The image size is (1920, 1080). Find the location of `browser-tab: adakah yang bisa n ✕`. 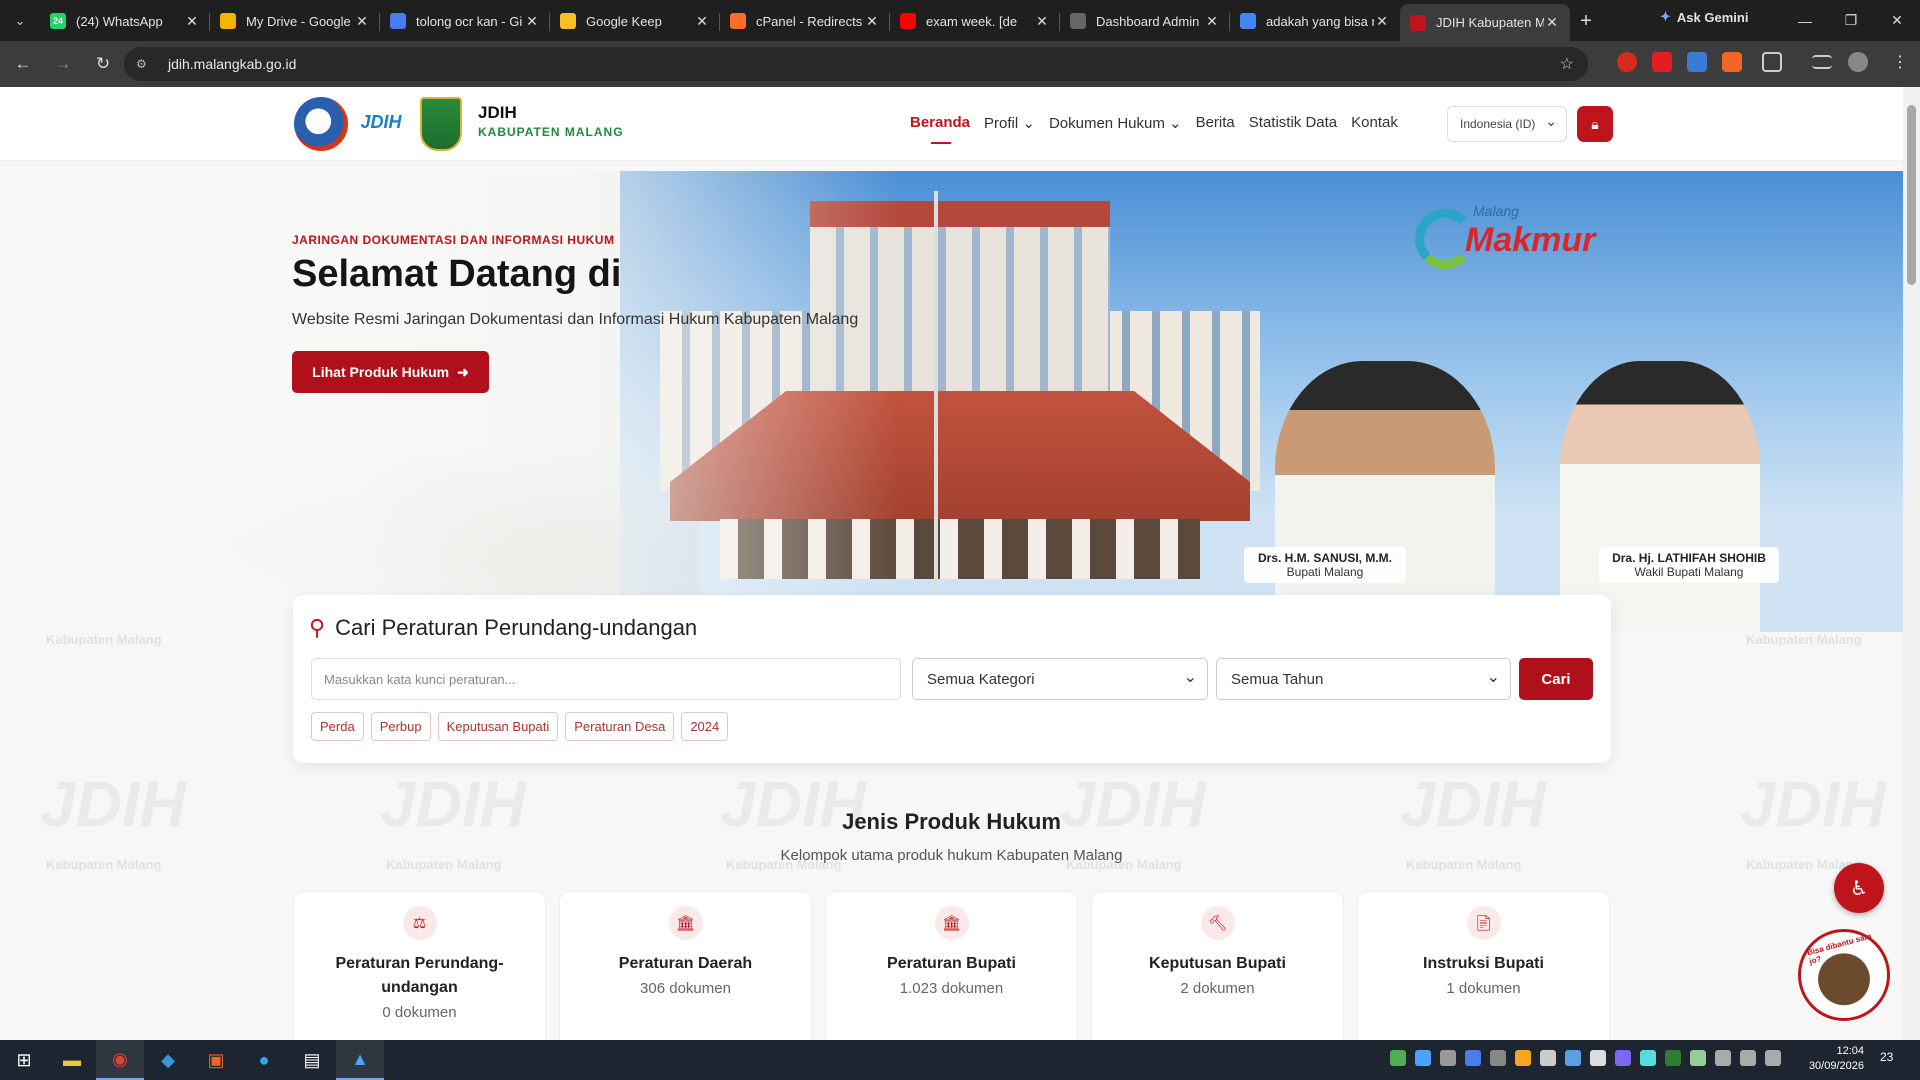

browser-tab: adakah yang bisa n ✕ is located at coordinates (1315, 21).